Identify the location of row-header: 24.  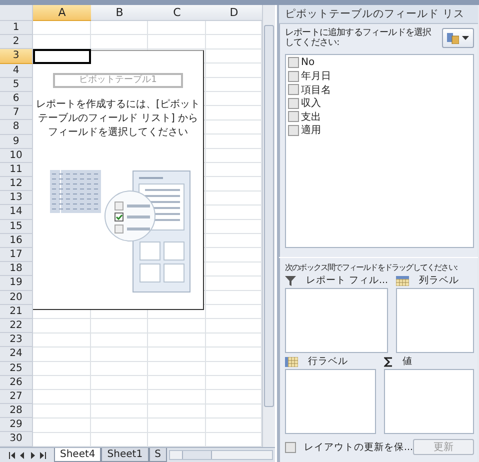
(16, 354).